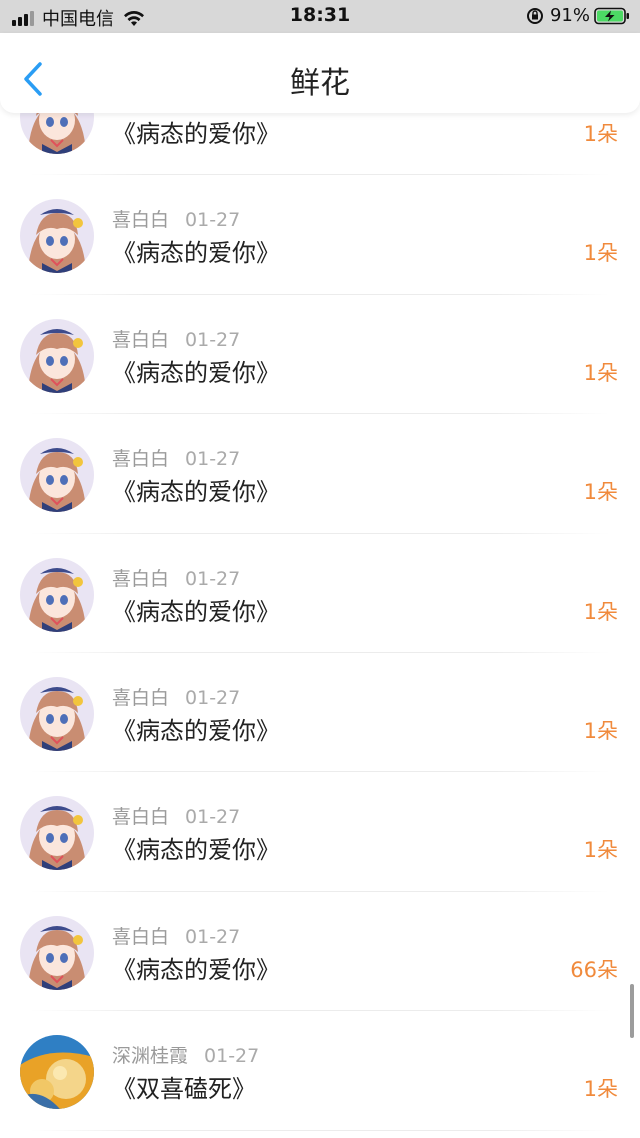  I want to click on navigation-bar: 鲜花, so click(320, 73).